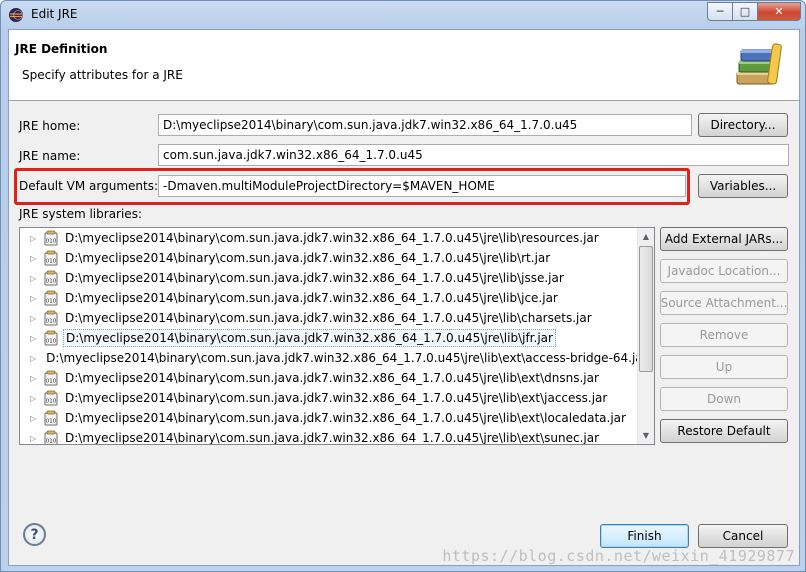 This screenshot has height=572, width=806. I want to click on up-button: Up, so click(724, 367).